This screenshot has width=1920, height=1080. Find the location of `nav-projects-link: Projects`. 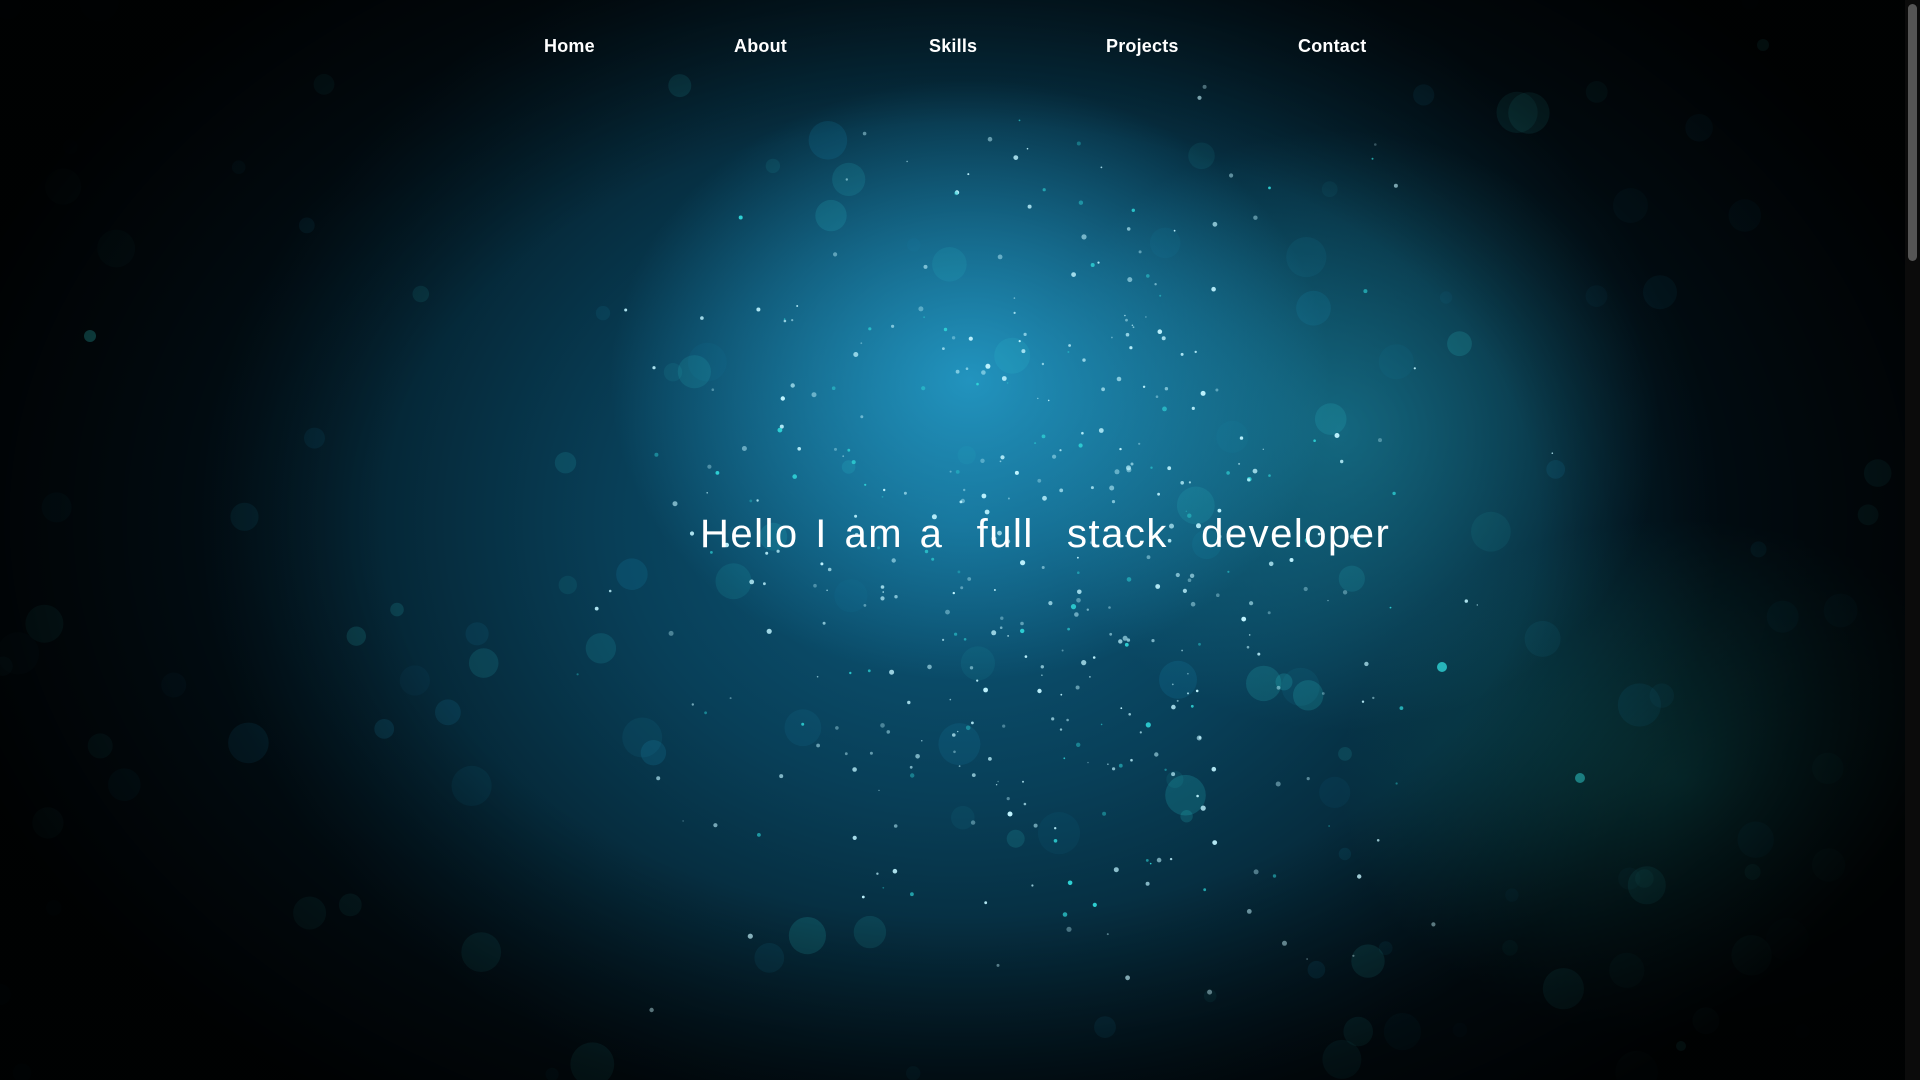

nav-projects-link: Projects is located at coordinates (1142, 46).